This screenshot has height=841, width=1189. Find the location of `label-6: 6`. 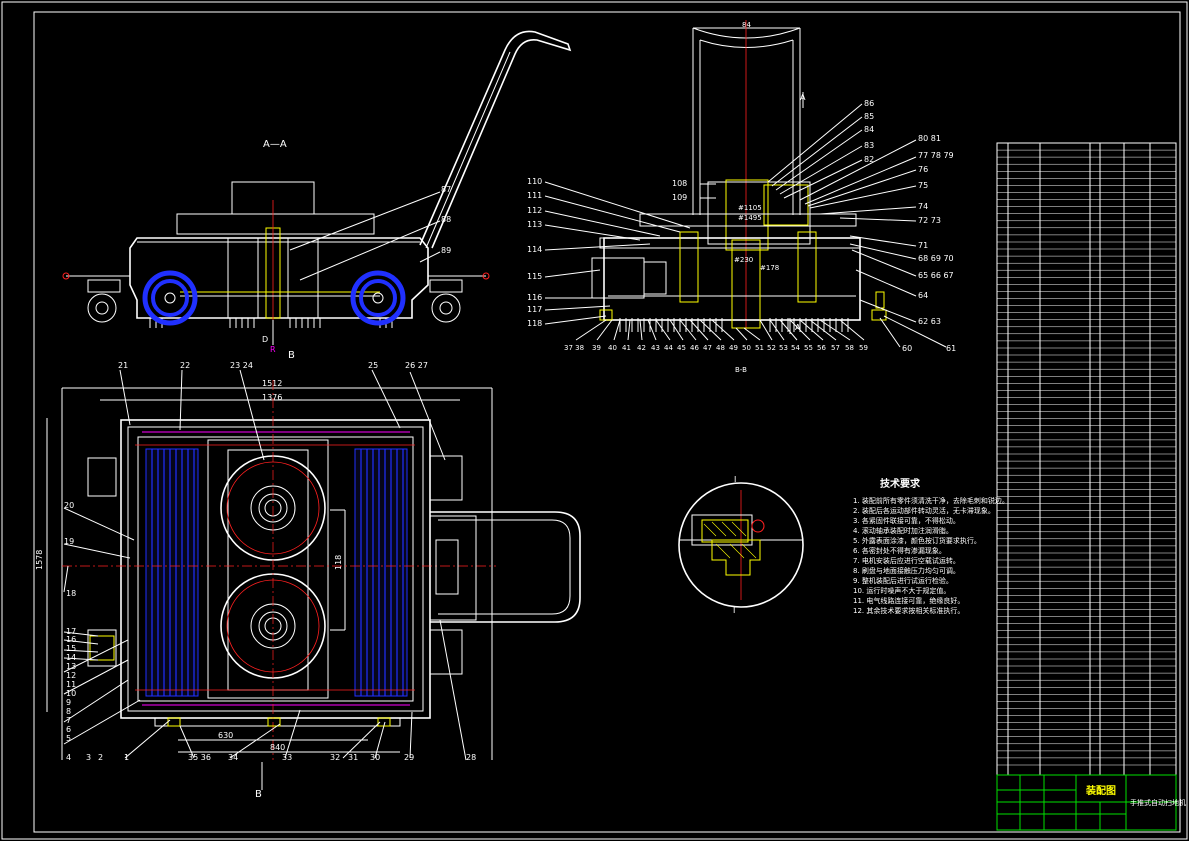

label-6: 6 is located at coordinates (68, 729).